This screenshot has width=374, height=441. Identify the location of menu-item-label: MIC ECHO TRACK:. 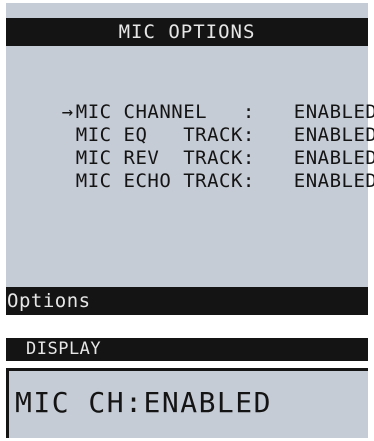
(165, 181).